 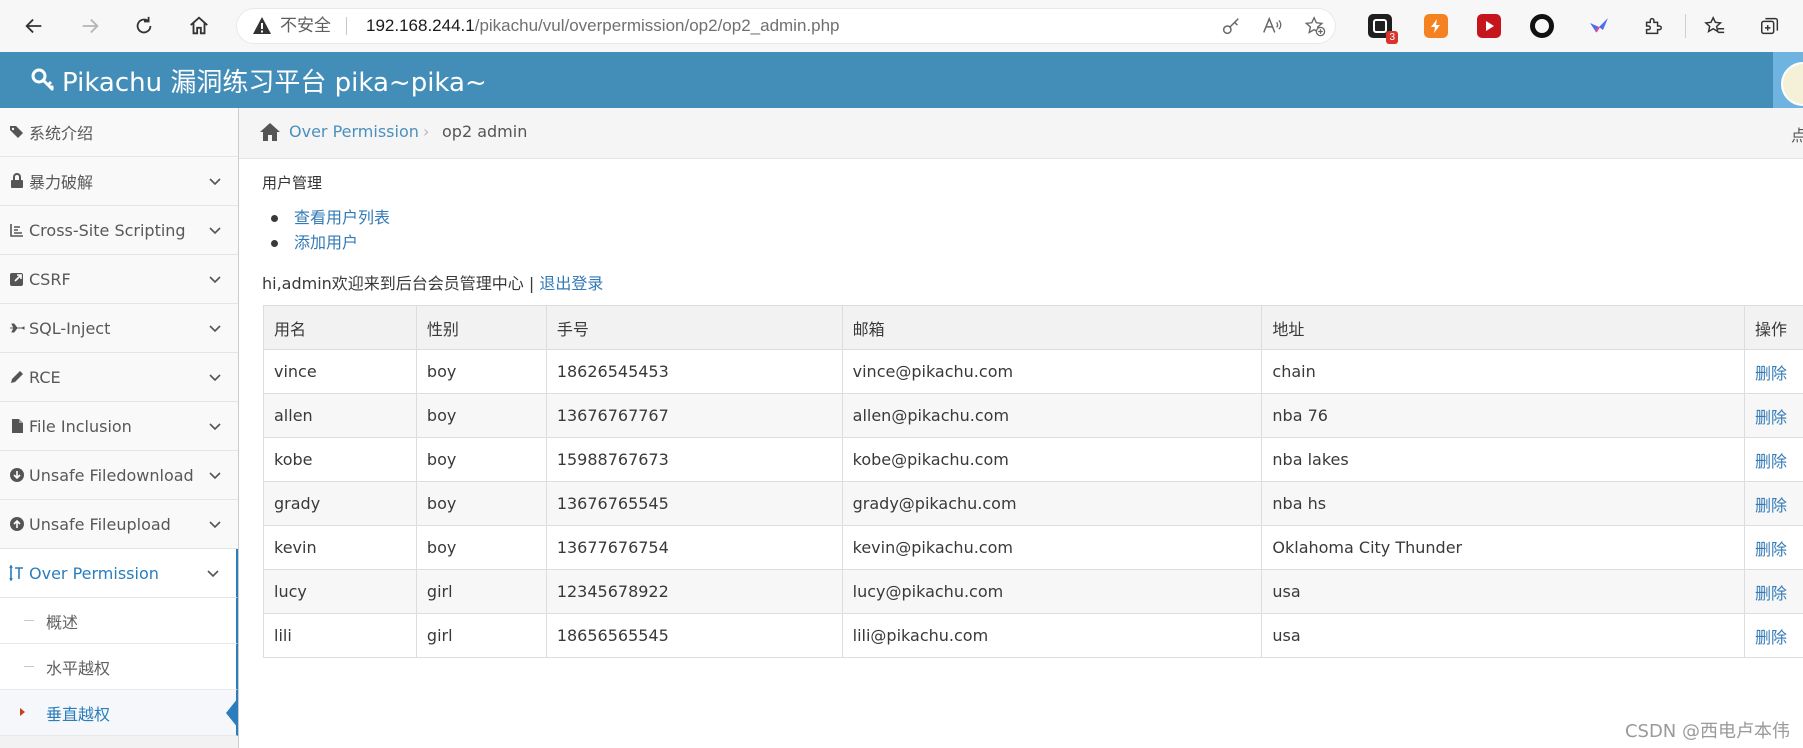 I want to click on logout-link: 退出登录, so click(x=571, y=283).